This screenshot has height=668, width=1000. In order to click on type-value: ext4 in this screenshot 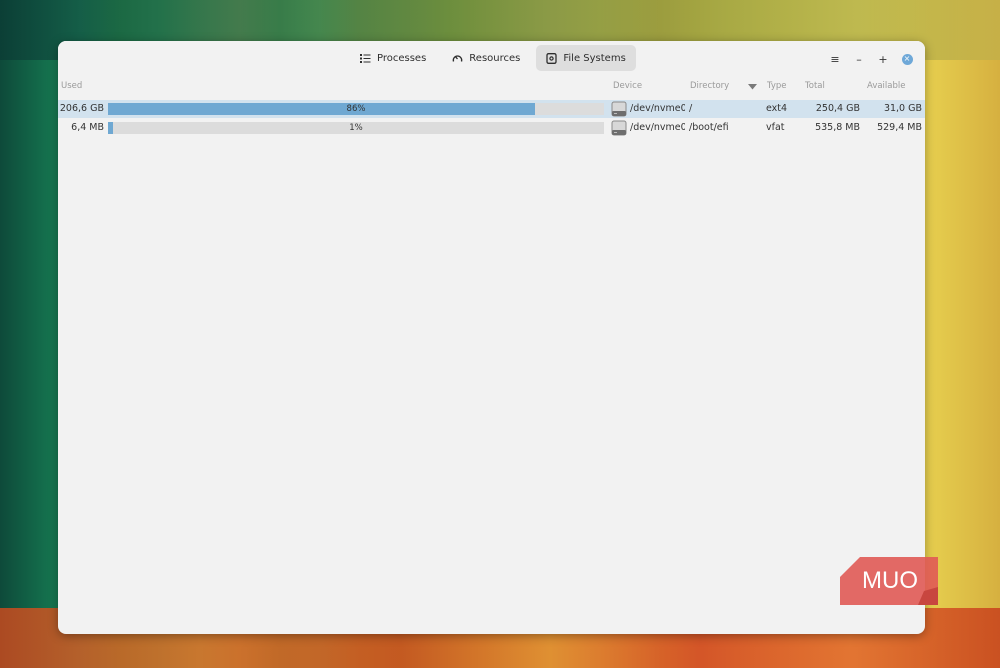, I will do `click(777, 108)`.